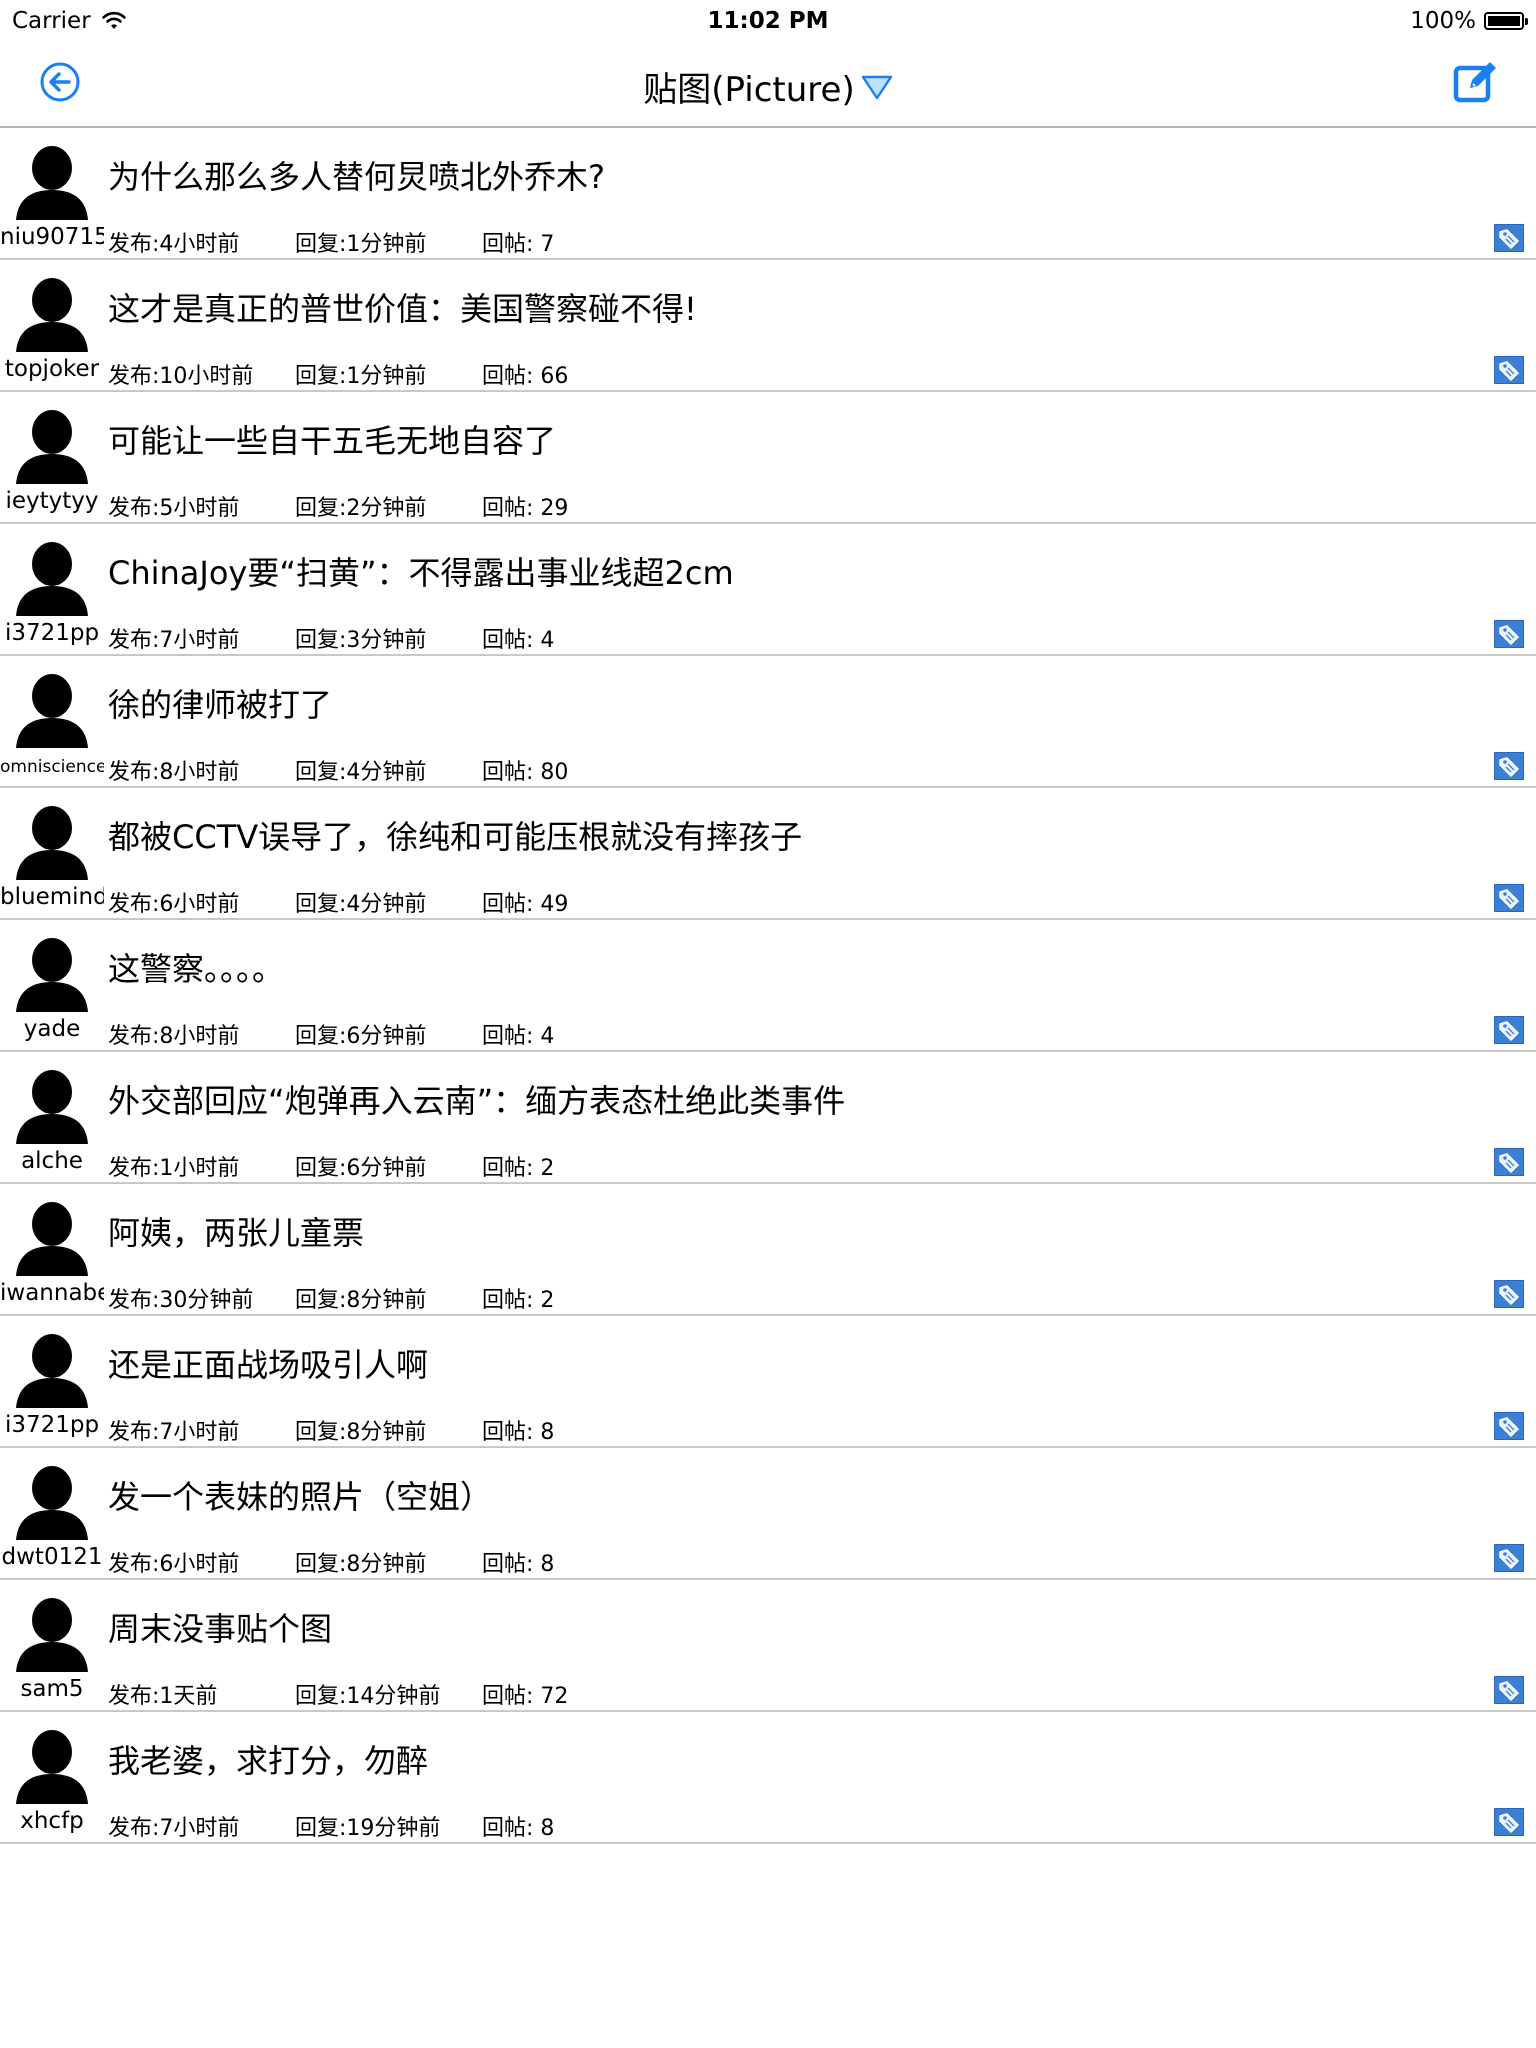  I want to click on username: yade, so click(52, 1029).